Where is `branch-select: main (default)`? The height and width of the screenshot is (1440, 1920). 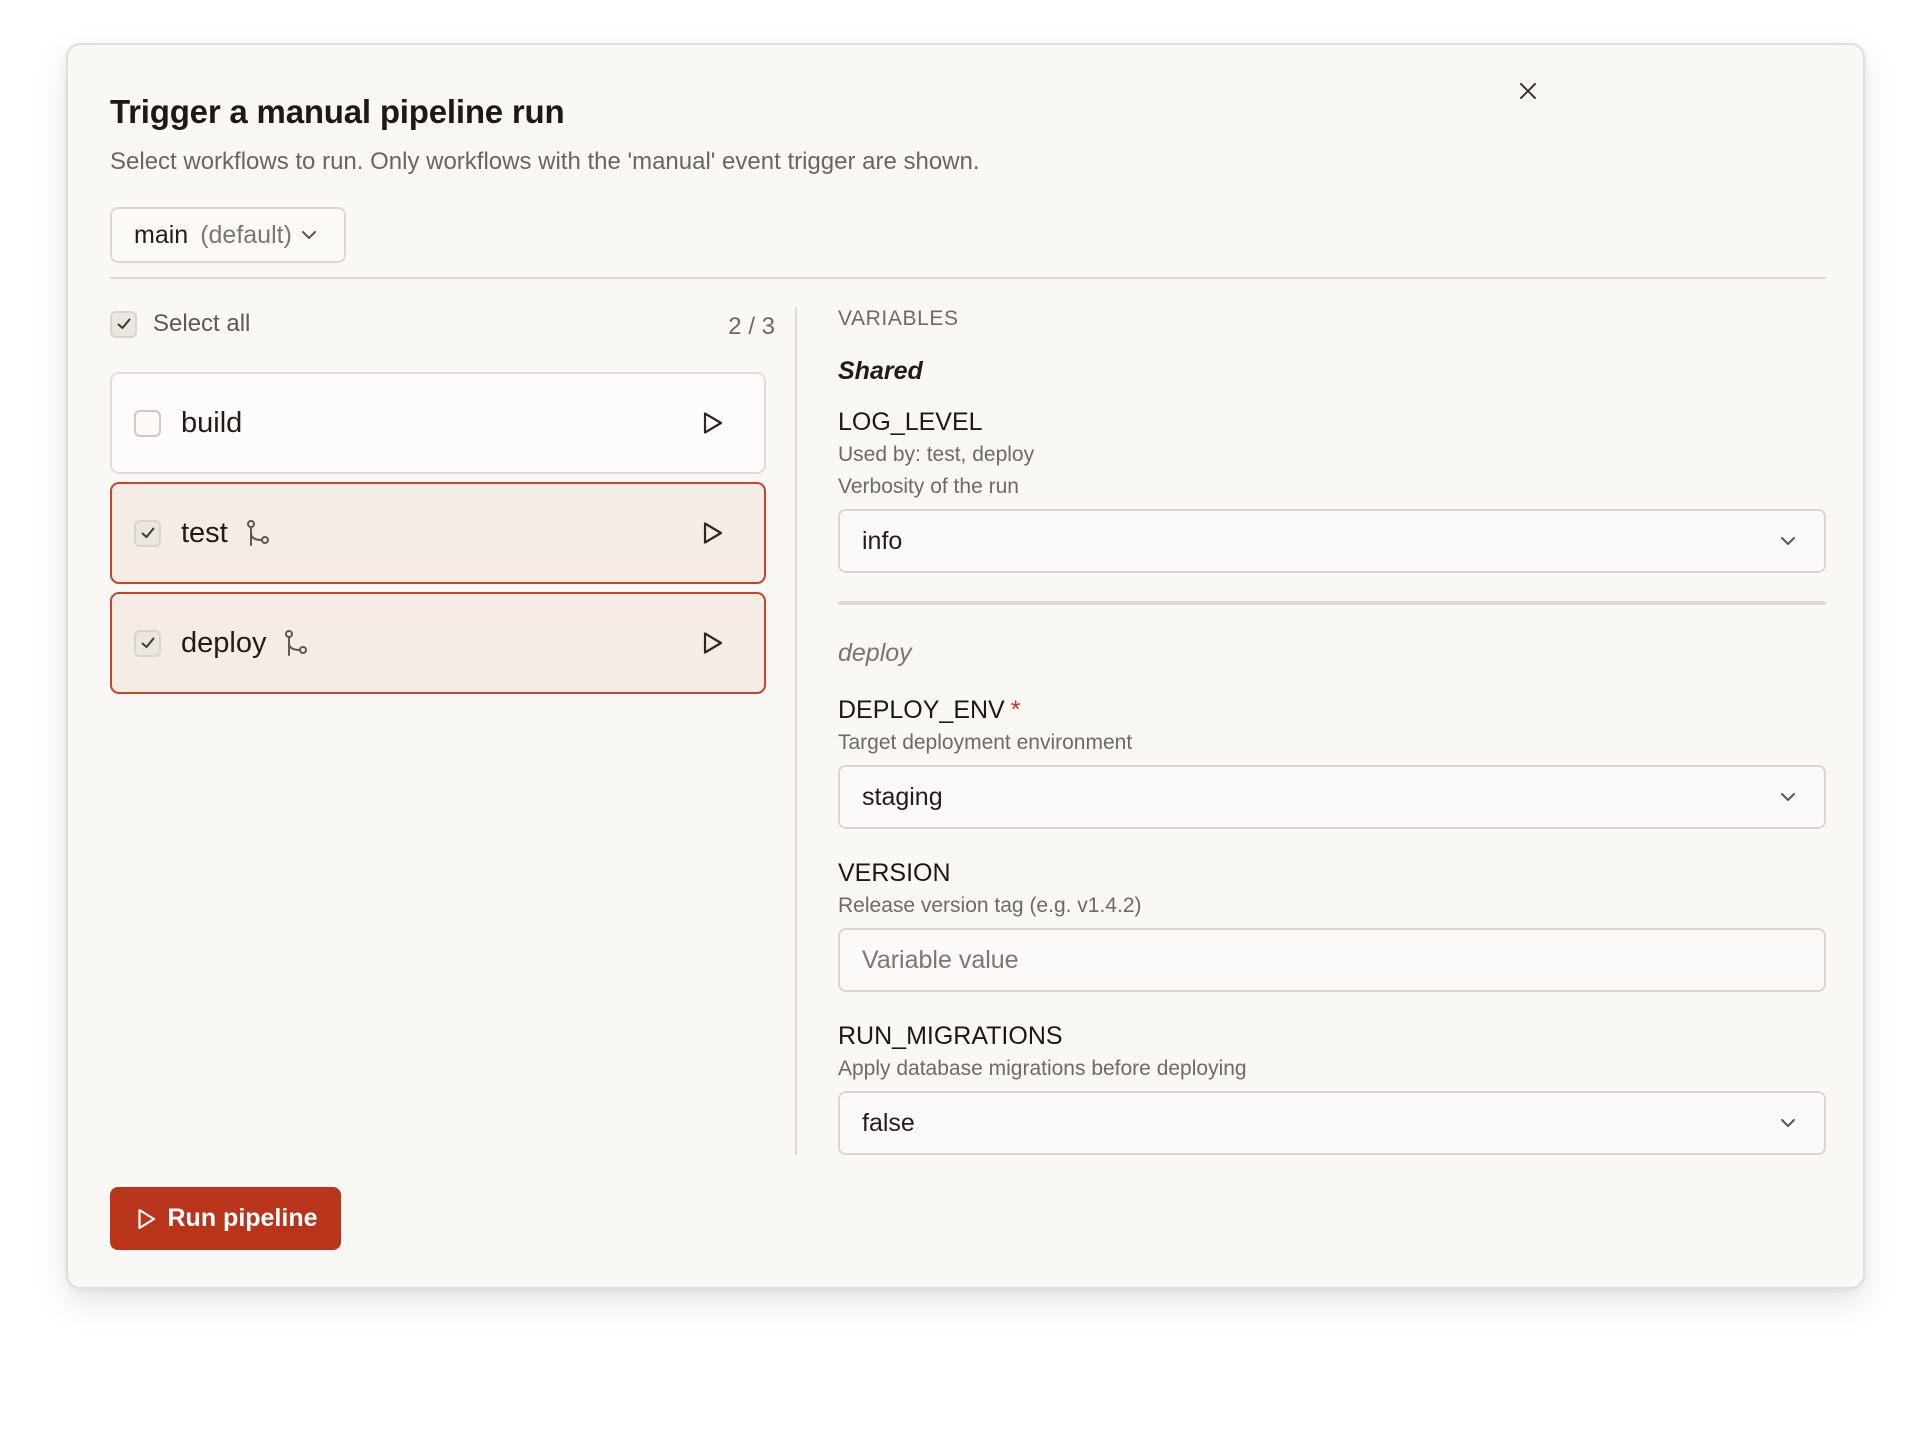 branch-select: main (default) is located at coordinates (228, 235).